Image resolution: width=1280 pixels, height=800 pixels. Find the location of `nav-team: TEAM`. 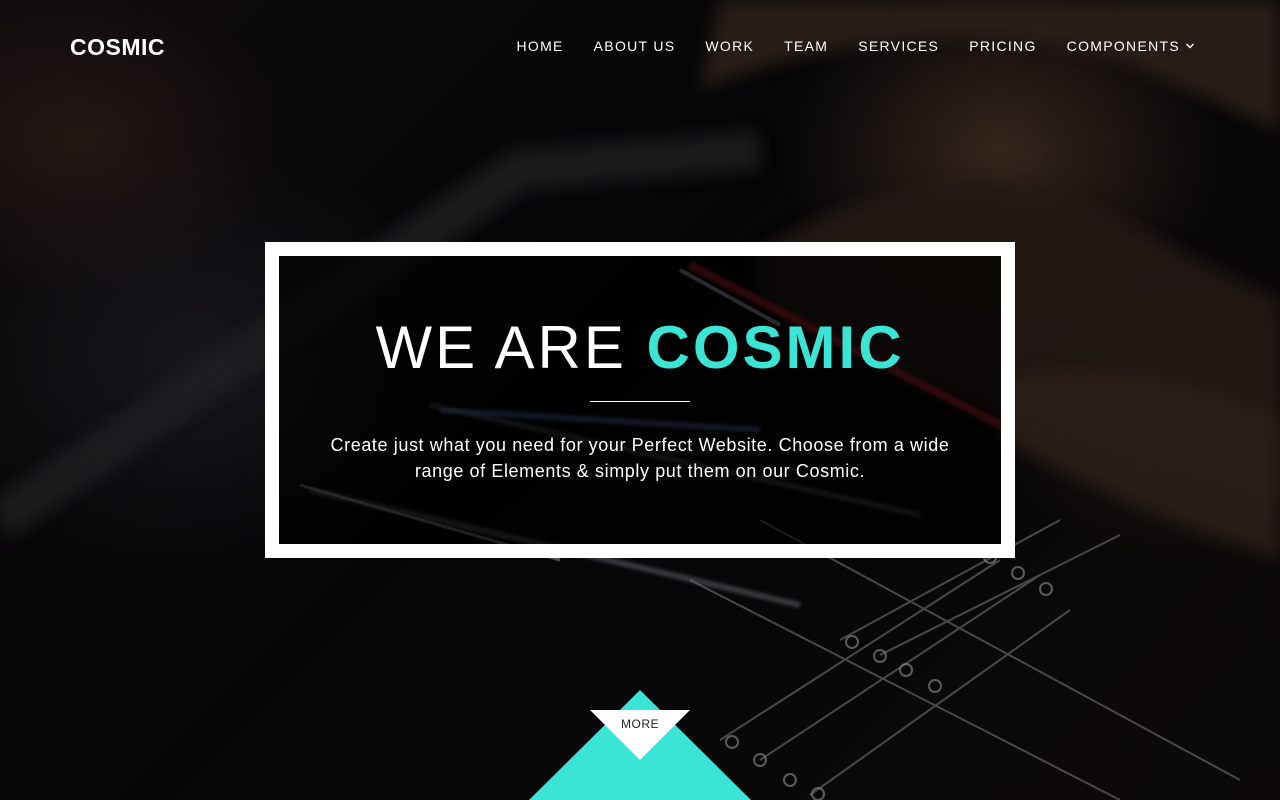

nav-team: TEAM is located at coordinates (806, 46).